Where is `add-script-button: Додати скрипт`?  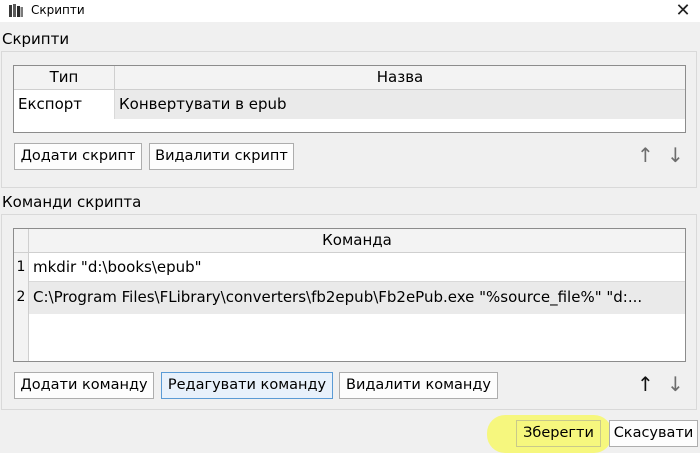
add-script-button: Додати скрипт is located at coordinates (78, 156).